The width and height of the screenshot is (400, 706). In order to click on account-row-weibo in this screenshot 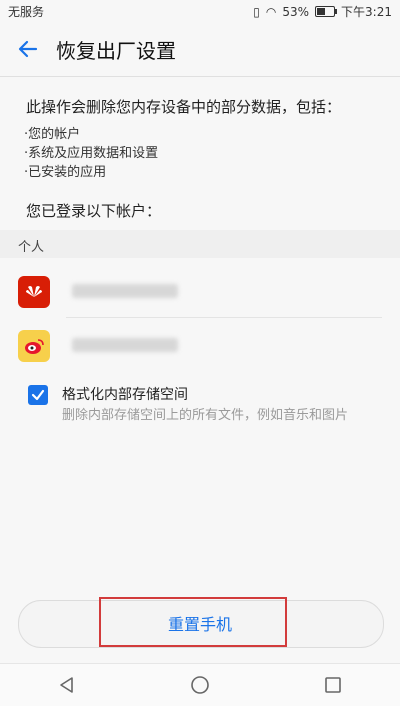, I will do `click(200, 345)`.